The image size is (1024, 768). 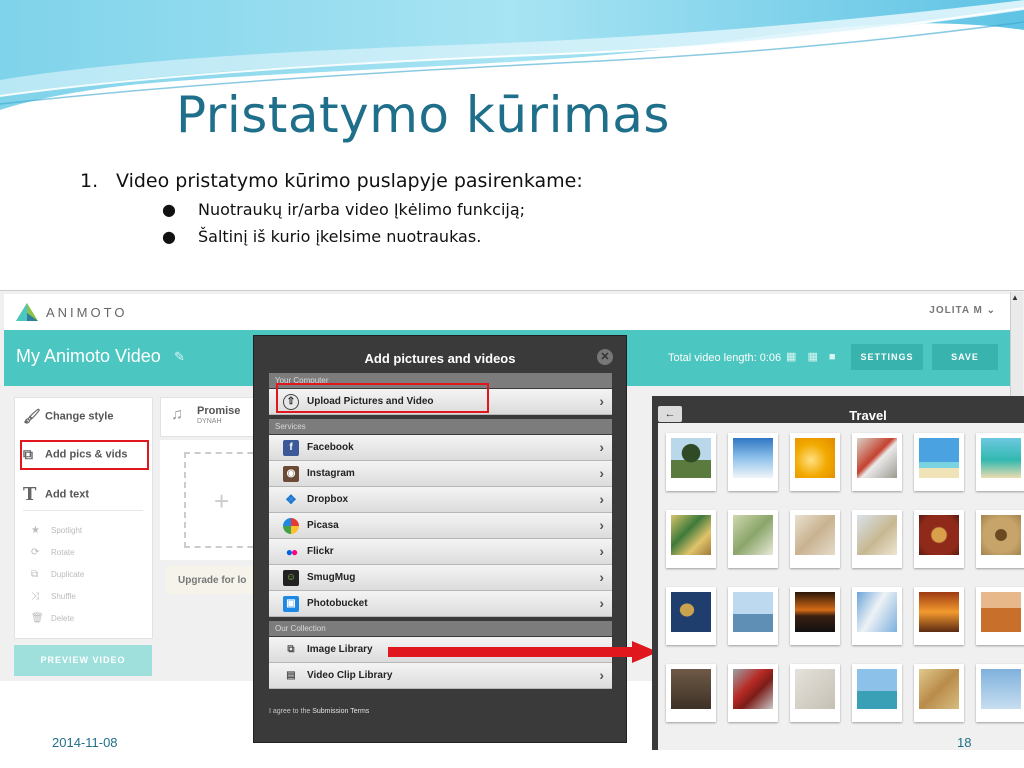 What do you see at coordinates (340, 711) in the screenshot?
I see `submission-terms-link: Submission Terms` at bounding box center [340, 711].